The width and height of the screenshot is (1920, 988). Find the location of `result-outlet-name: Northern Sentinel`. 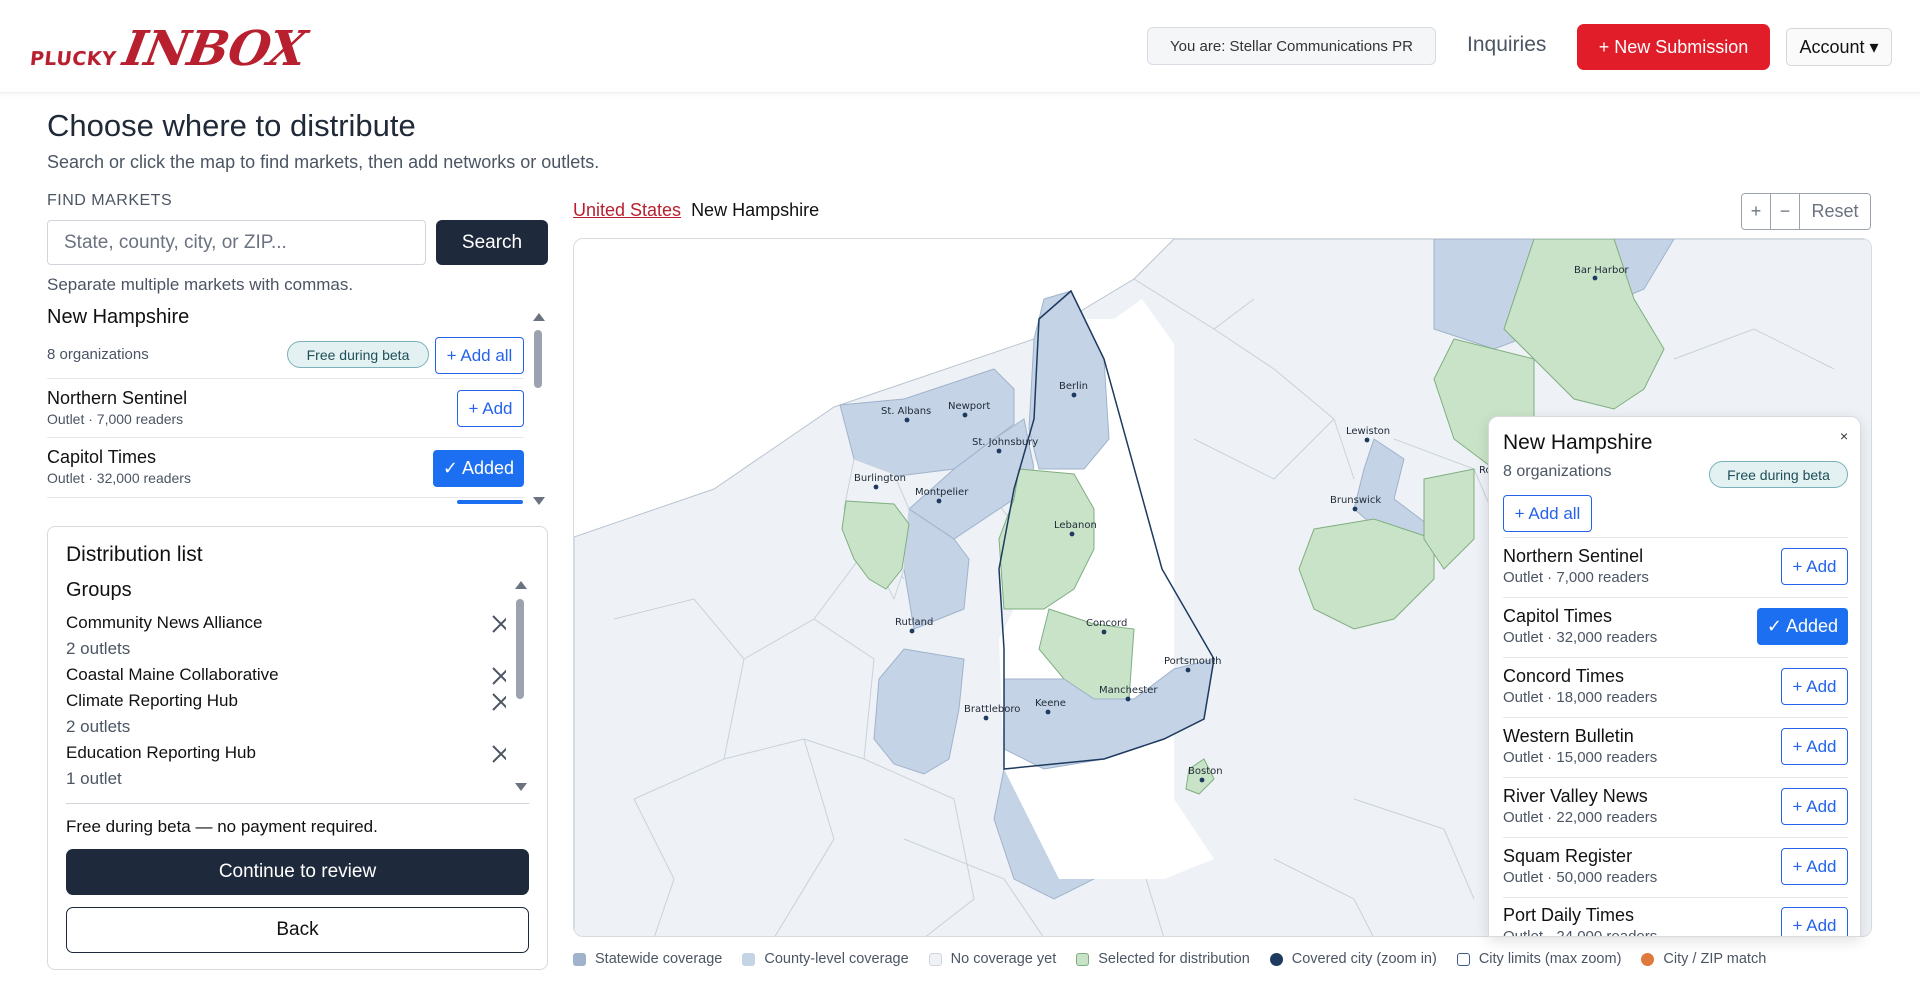

result-outlet-name: Northern Sentinel is located at coordinates (117, 398).